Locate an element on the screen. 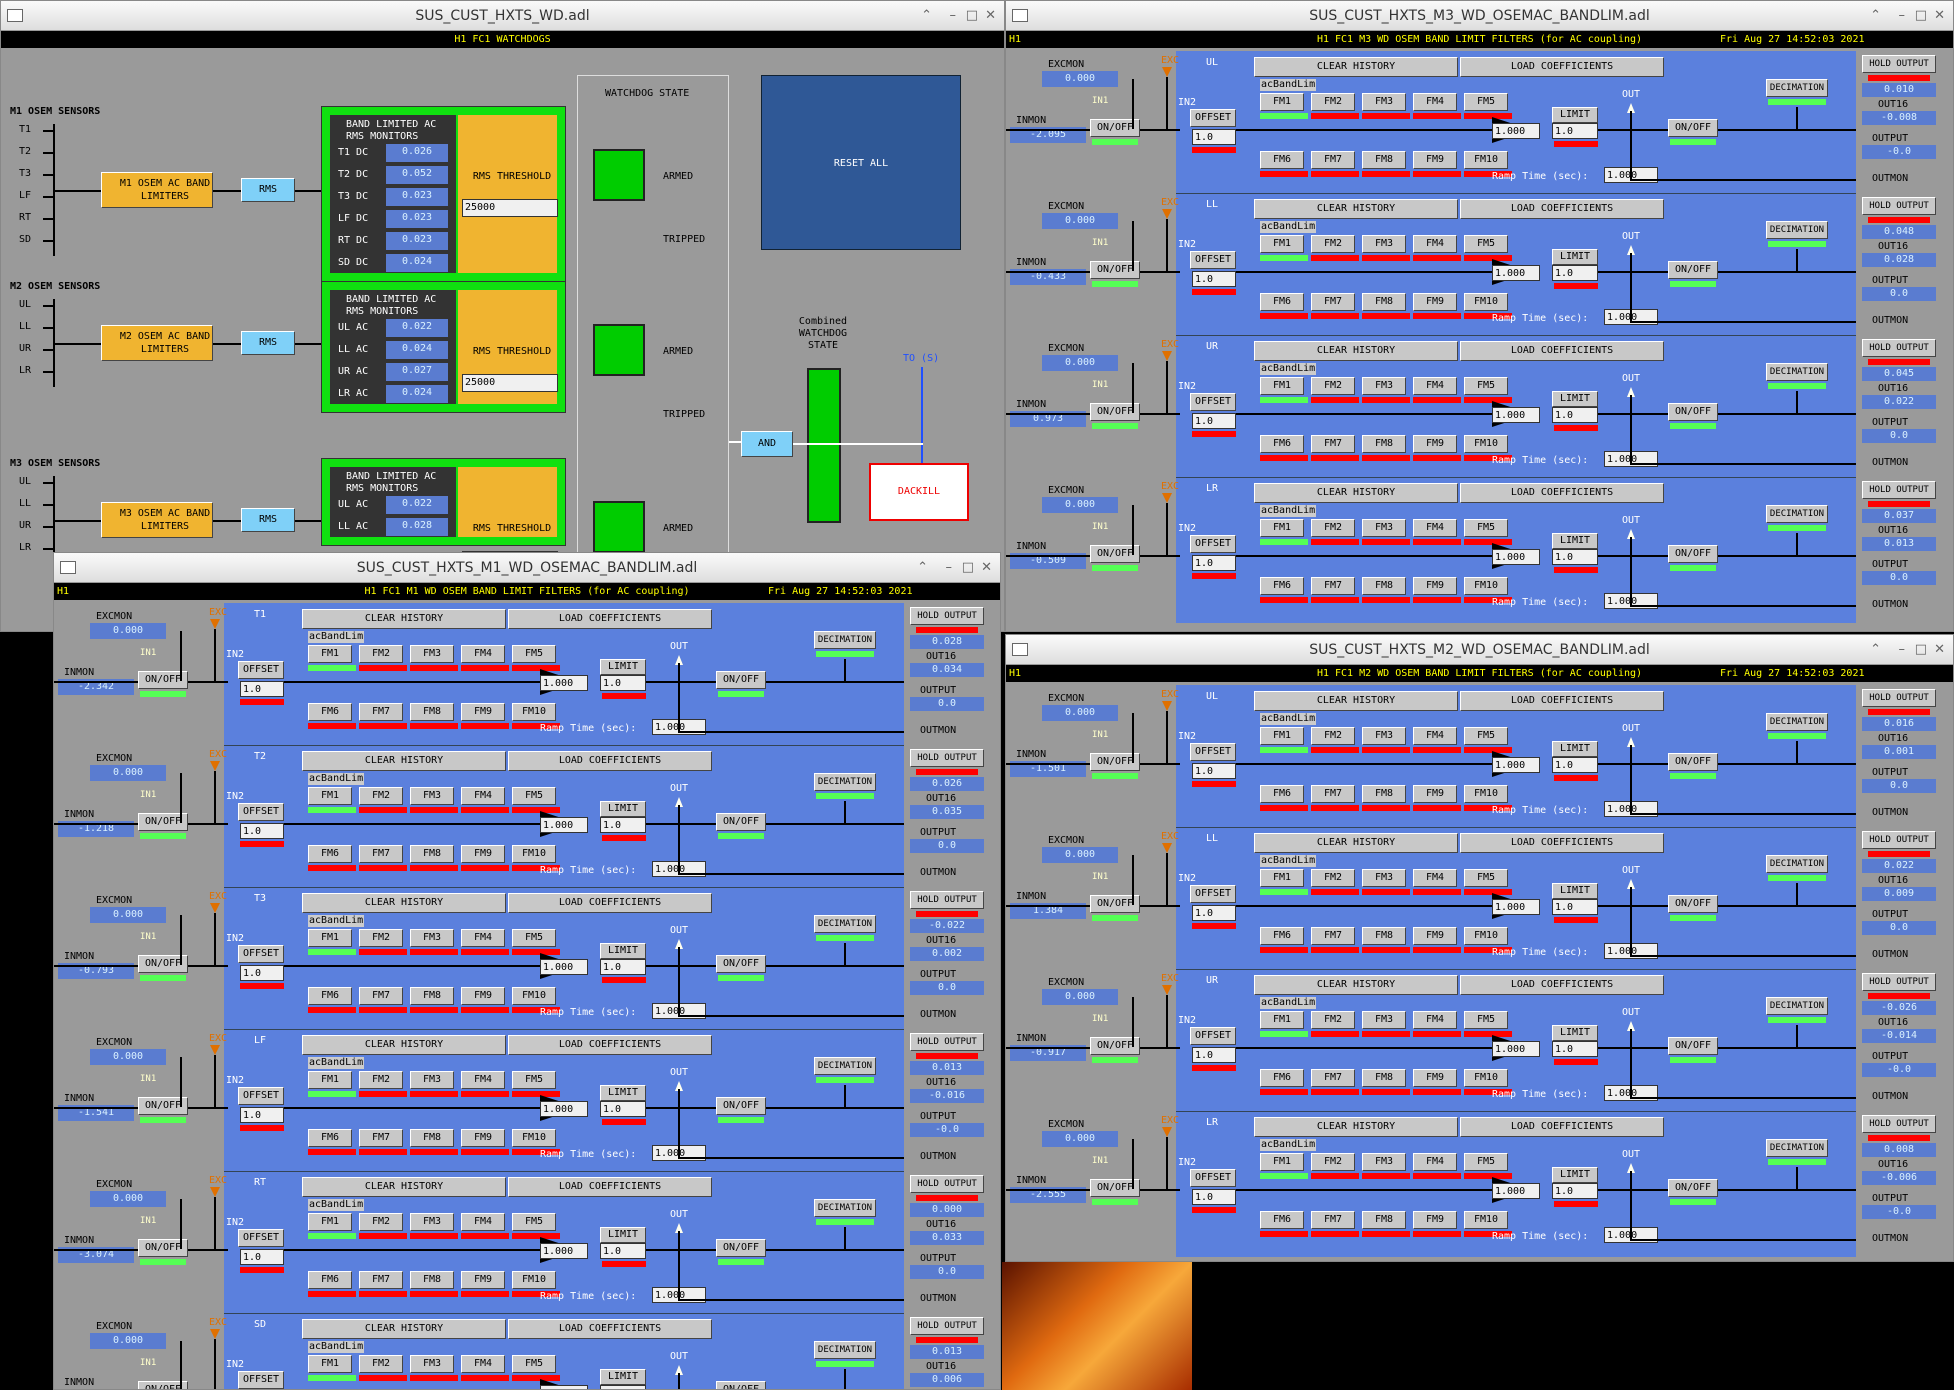 The width and height of the screenshot is (1954, 1390). limiter-block: M1 OSEM AC BAND LIMITERS is located at coordinates (157, 190).